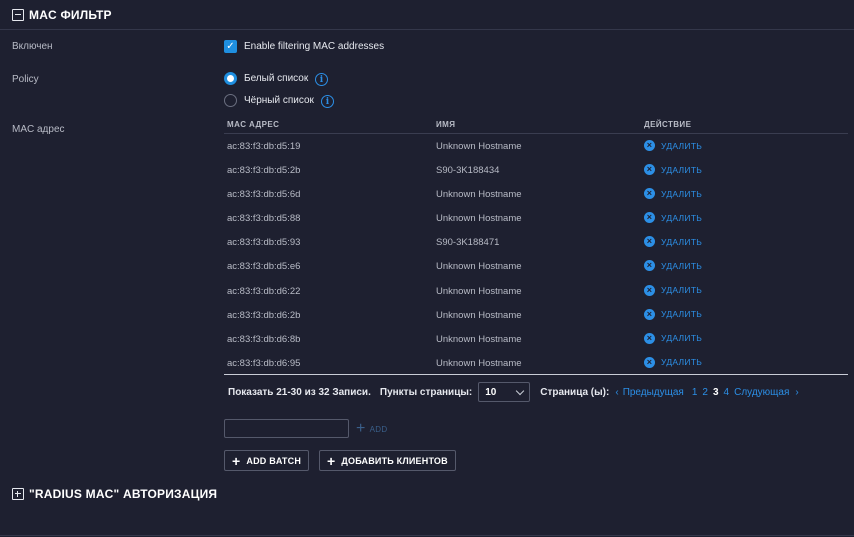 This screenshot has width=854, height=537. What do you see at coordinates (18, 15) in the screenshot?
I see `collapse-icon` at bounding box center [18, 15].